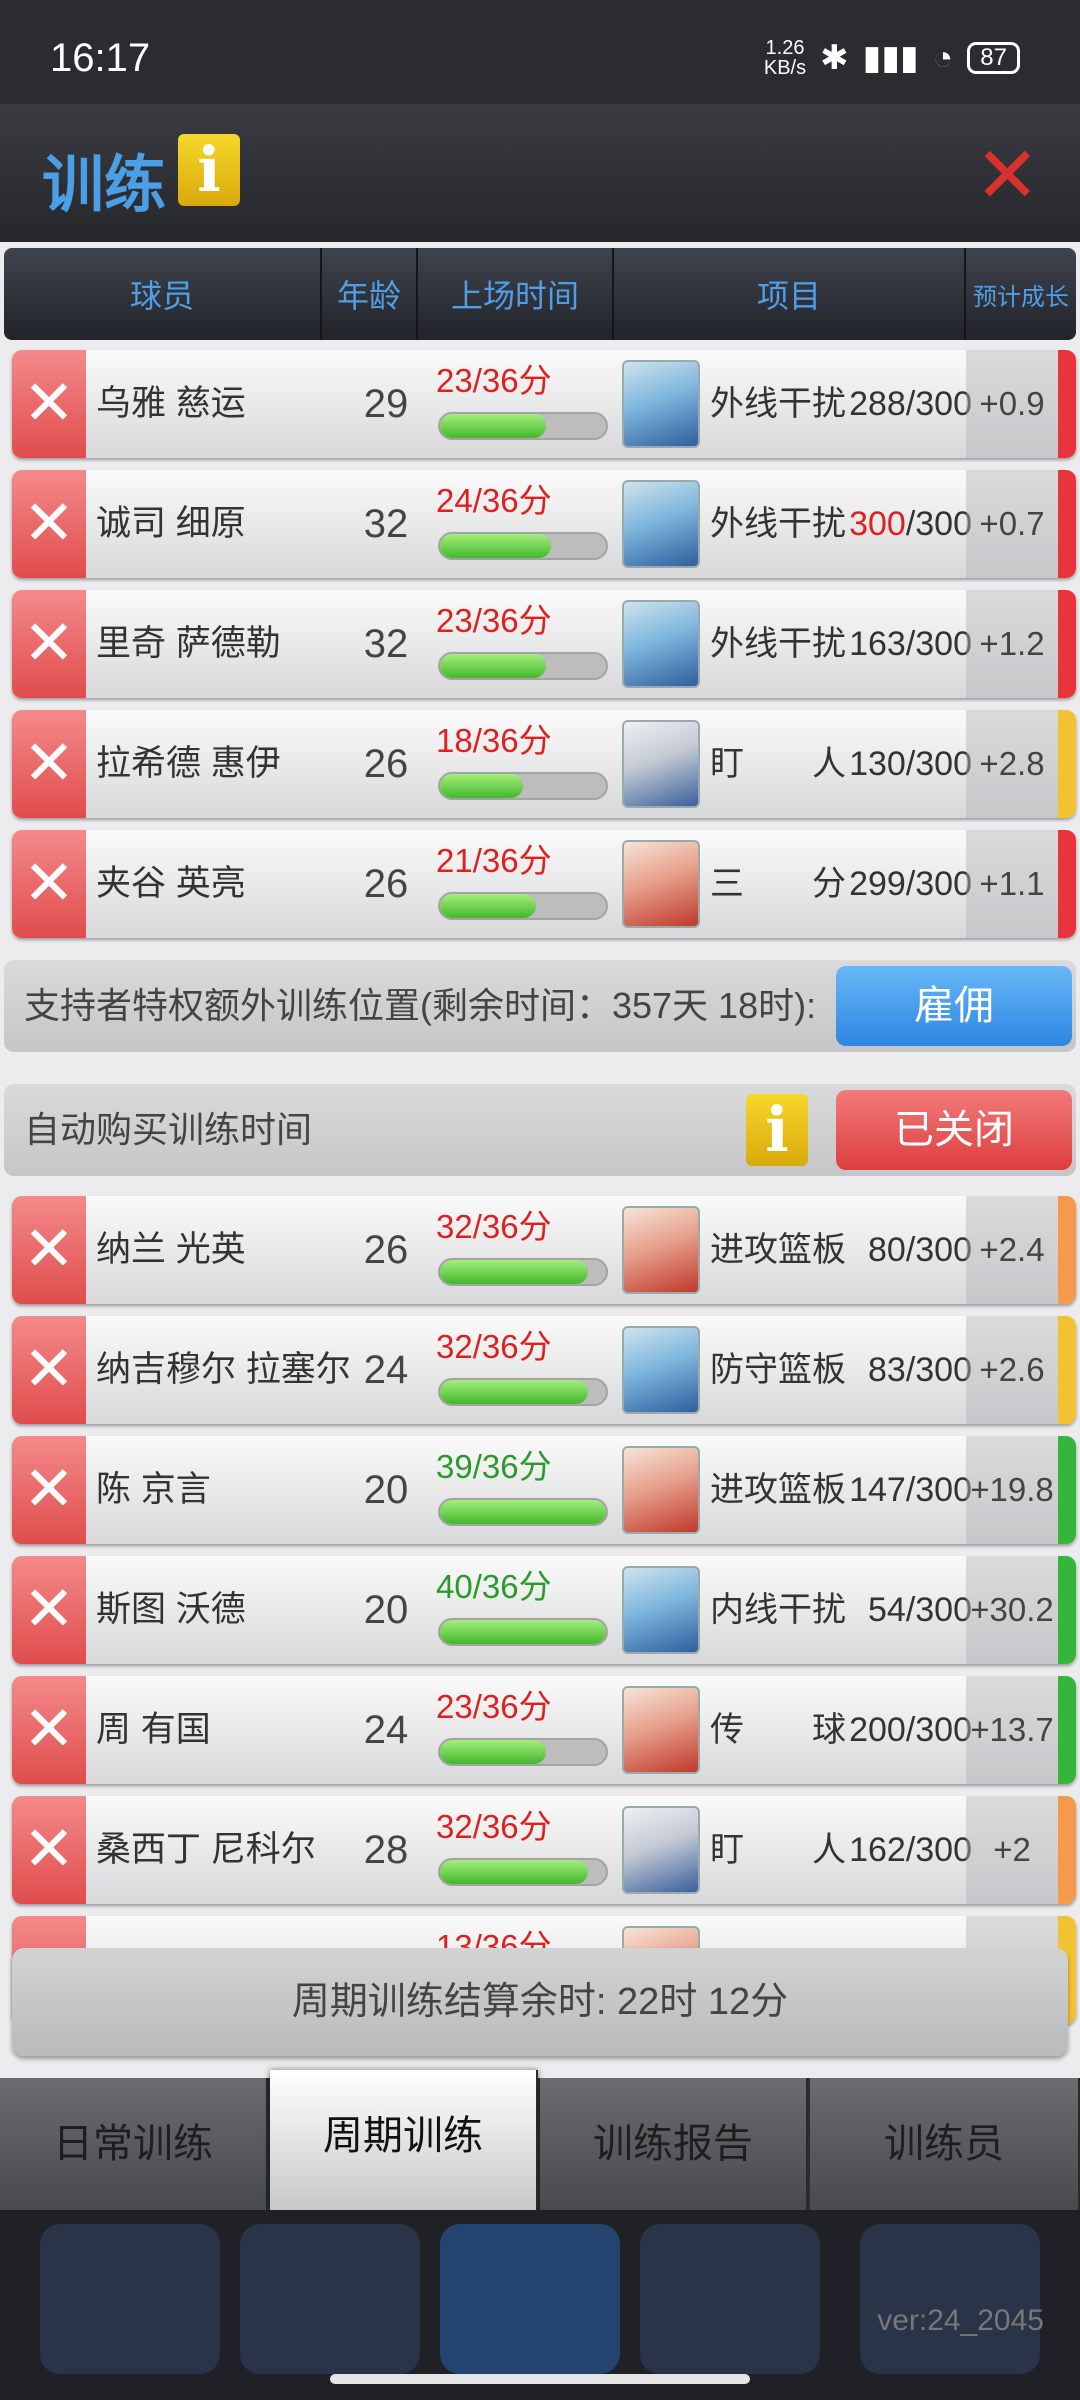 The width and height of the screenshot is (1080, 2400). Describe the element at coordinates (901, 1850) in the screenshot. I see `training-progress: 162/300` at that location.